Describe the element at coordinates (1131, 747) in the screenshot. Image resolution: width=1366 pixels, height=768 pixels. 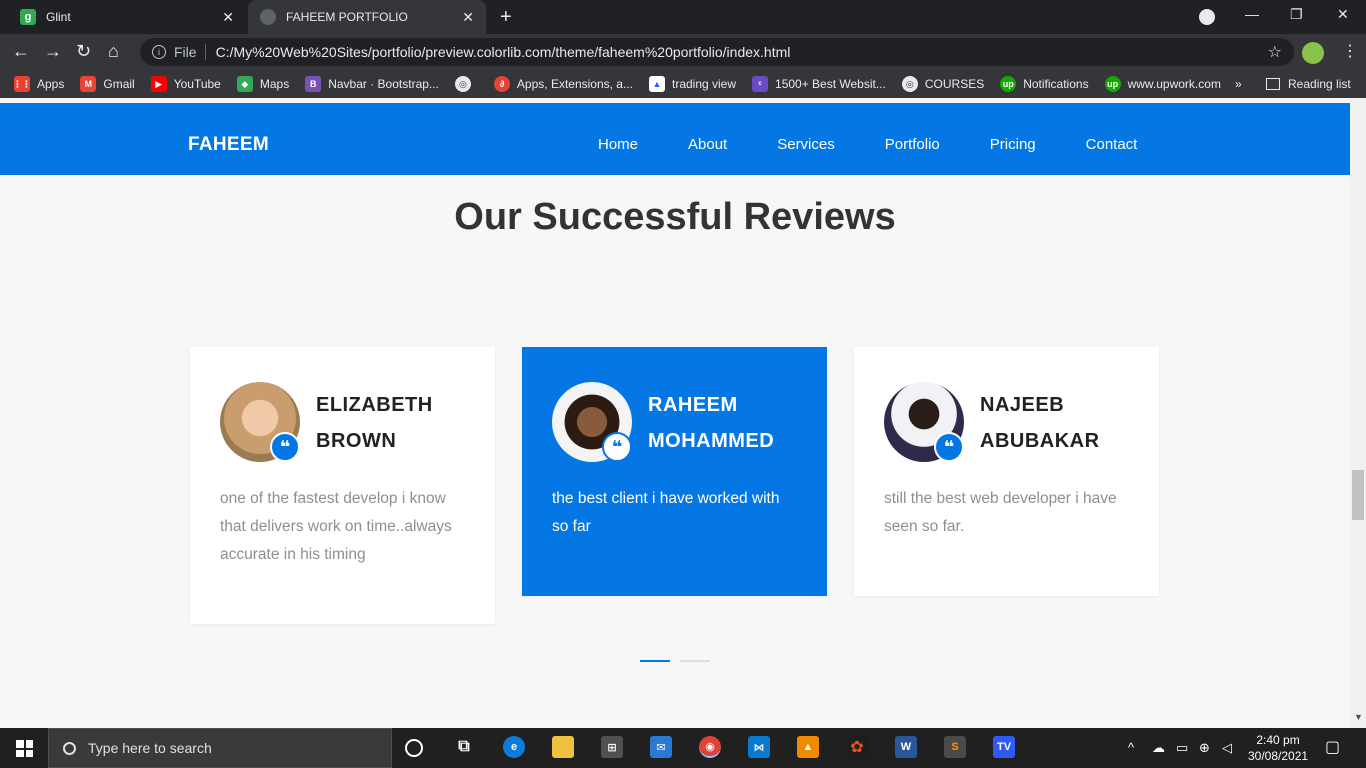
I see `tray-chevron-icon: ^` at that location.